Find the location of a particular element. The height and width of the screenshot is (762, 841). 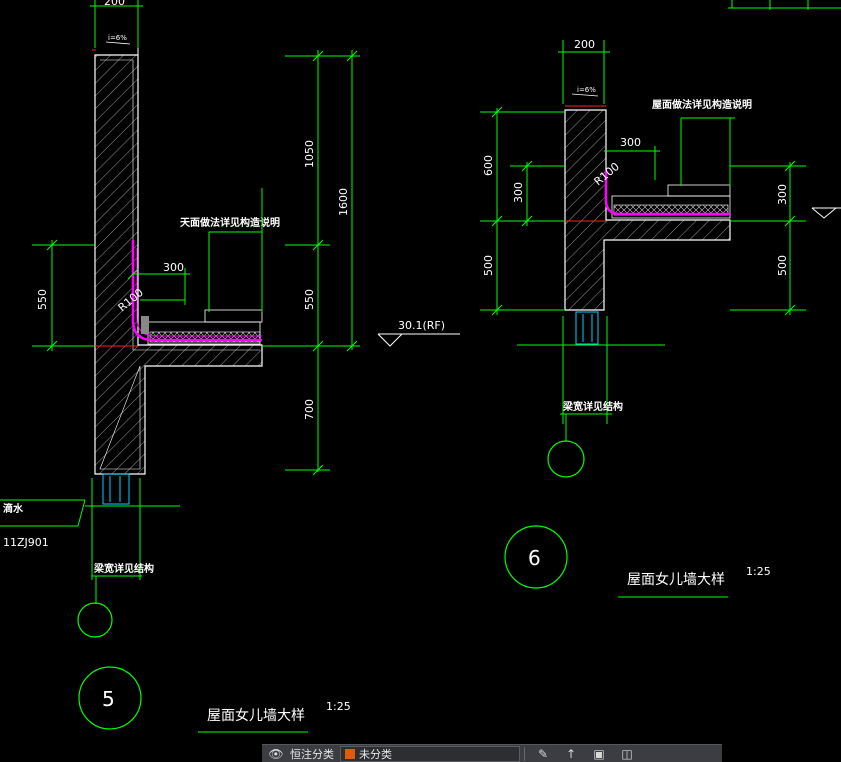

detail5-dim-700: 700 is located at coordinates (309, 409).